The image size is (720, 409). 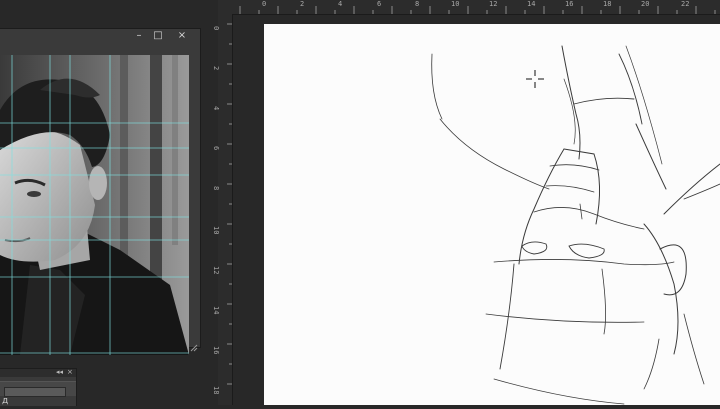 I want to click on ruler-label: 20, so click(x=645, y=4).